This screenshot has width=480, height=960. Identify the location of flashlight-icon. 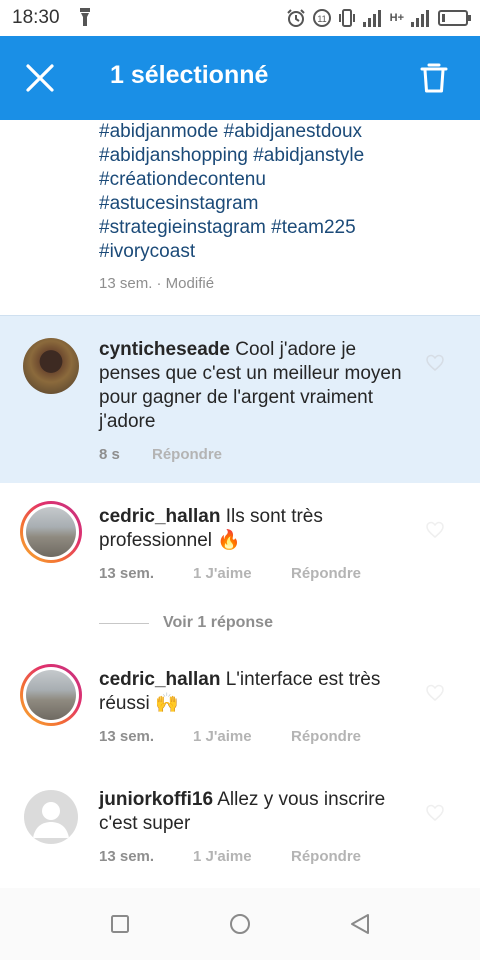
(85, 17).